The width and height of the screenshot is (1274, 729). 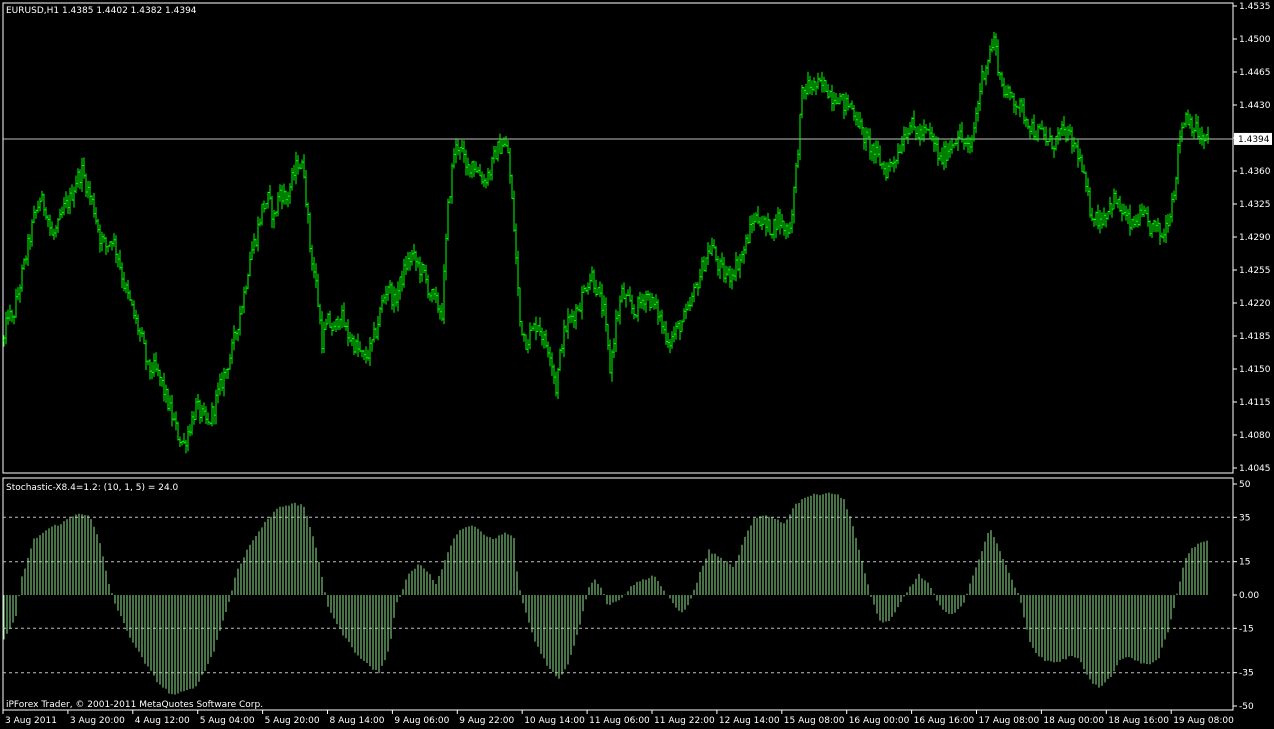 I want to click on time-tick-label: 5 Aug 20:00, so click(x=292, y=721).